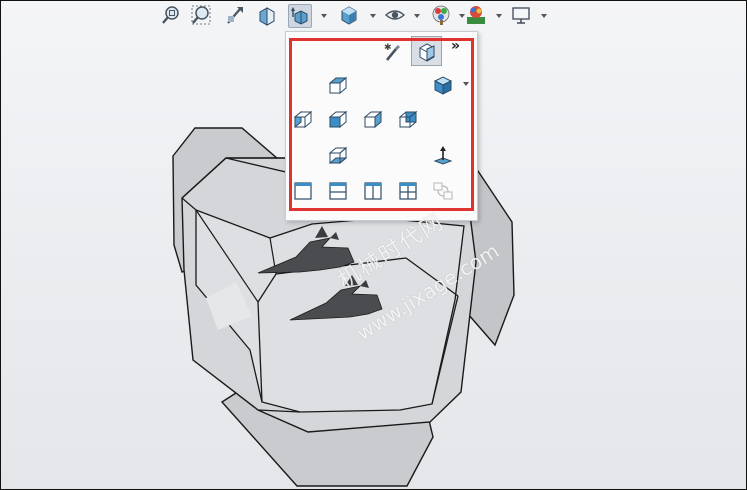  What do you see at coordinates (393, 52) in the screenshot?
I see `new-view-icon: ✱` at bounding box center [393, 52].